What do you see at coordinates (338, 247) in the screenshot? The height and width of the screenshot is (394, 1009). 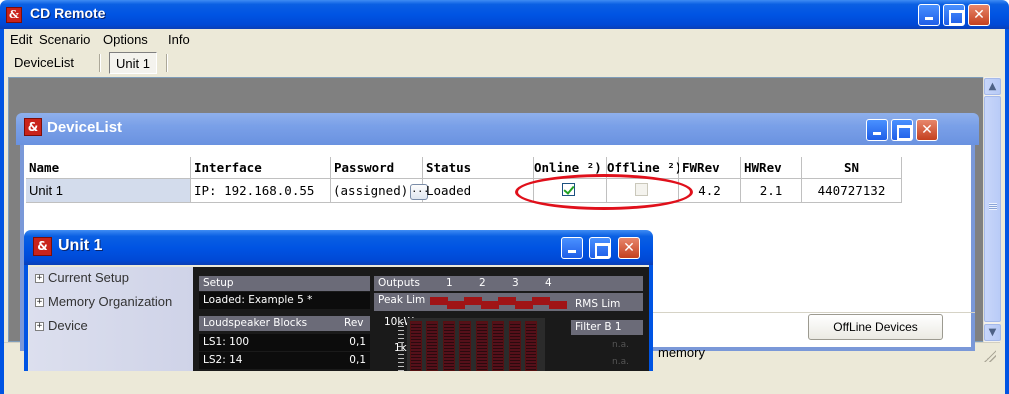 I see `unit-title-bar: & Unit 1 ✕` at bounding box center [338, 247].